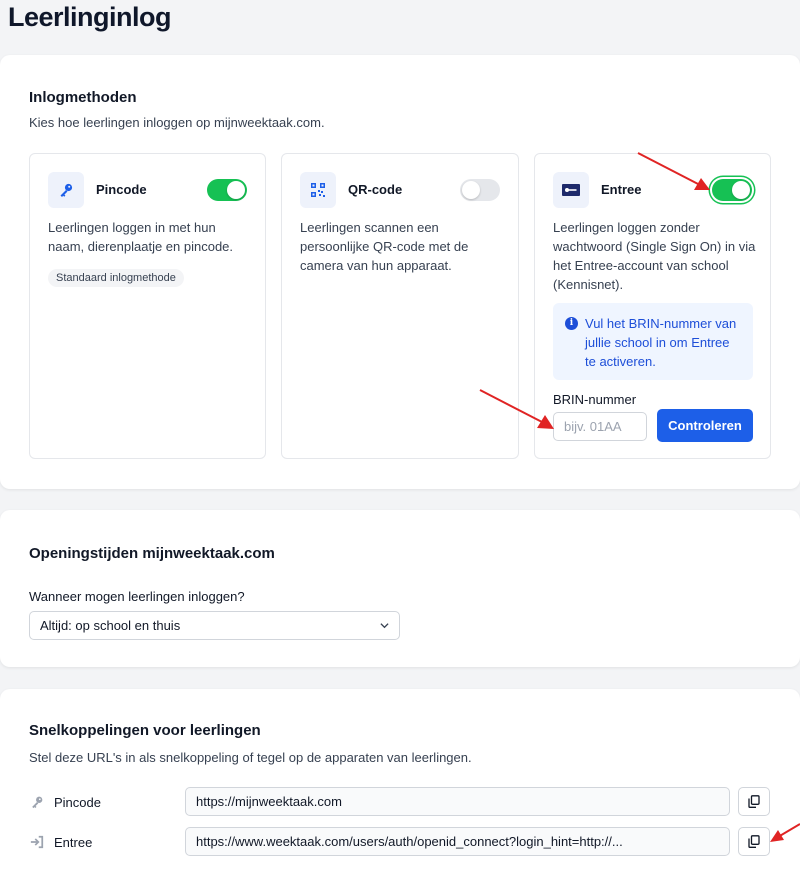 This screenshot has width=800, height=873. What do you see at coordinates (600, 426) in the screenshot?
I see `brin-input` at bounding box center [600, 426].